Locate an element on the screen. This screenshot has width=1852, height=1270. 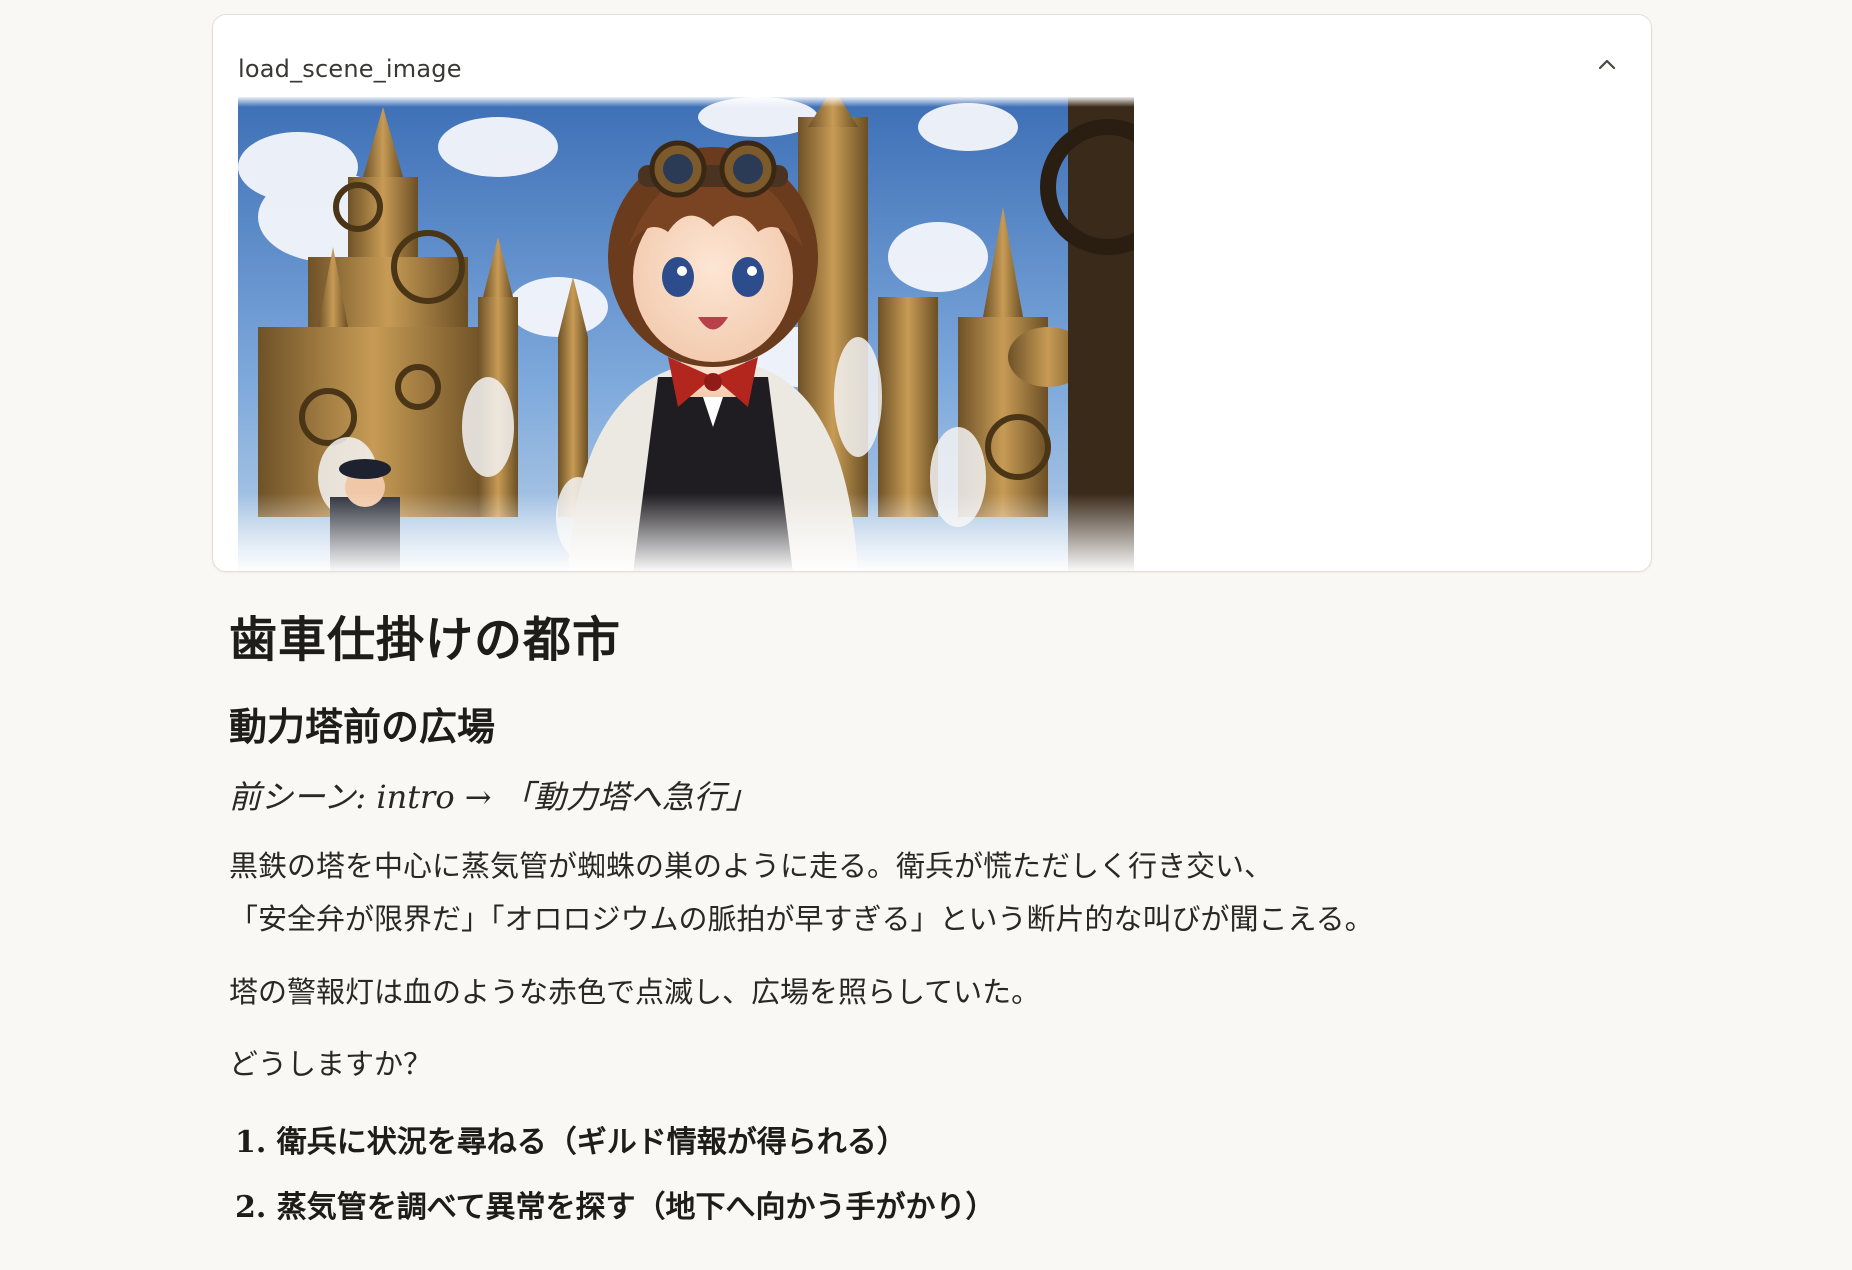
previous-scene: 前シーン: intro → 「動力塔へ急行」 is located at coordinates (493, 797).